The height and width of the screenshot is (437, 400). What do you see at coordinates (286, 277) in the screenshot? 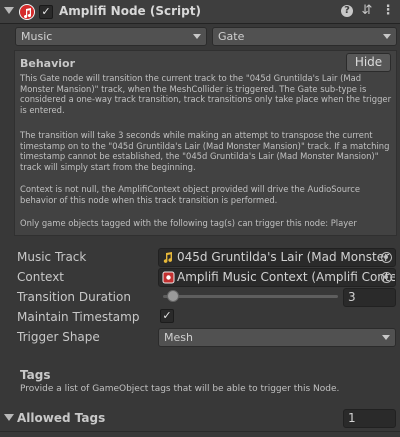
I see `context-value: Amplifi Music Context (Amplifi Conte` at bounding box center [286, 277].